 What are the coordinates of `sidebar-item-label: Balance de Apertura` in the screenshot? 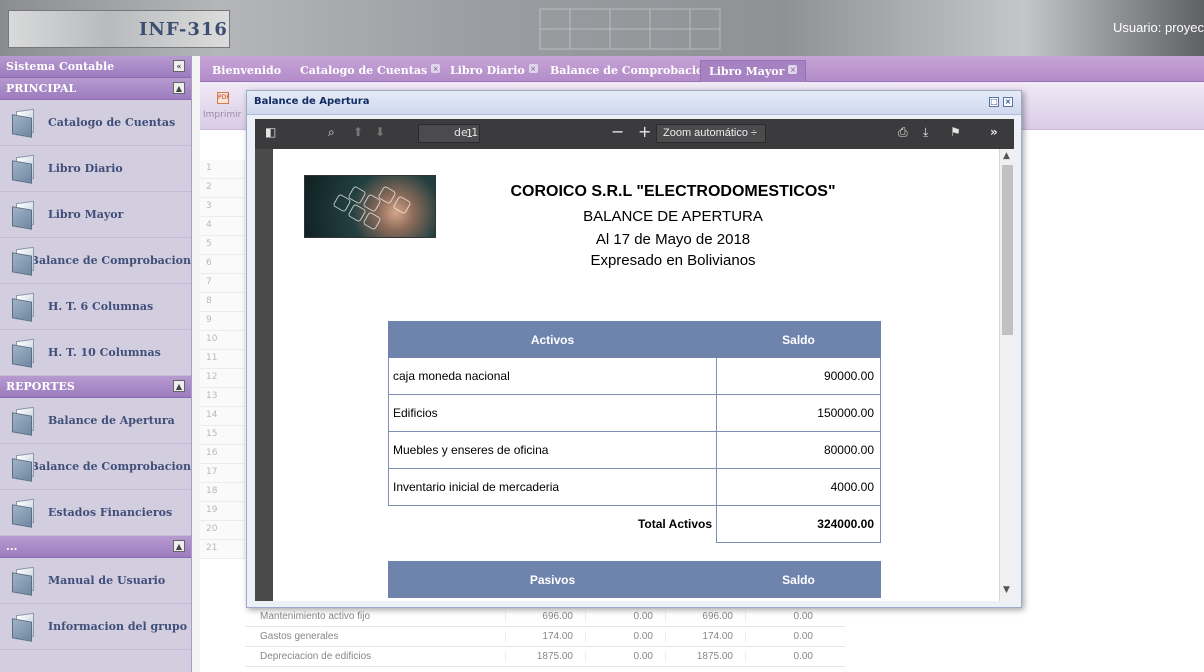 It's located at (111, 420).